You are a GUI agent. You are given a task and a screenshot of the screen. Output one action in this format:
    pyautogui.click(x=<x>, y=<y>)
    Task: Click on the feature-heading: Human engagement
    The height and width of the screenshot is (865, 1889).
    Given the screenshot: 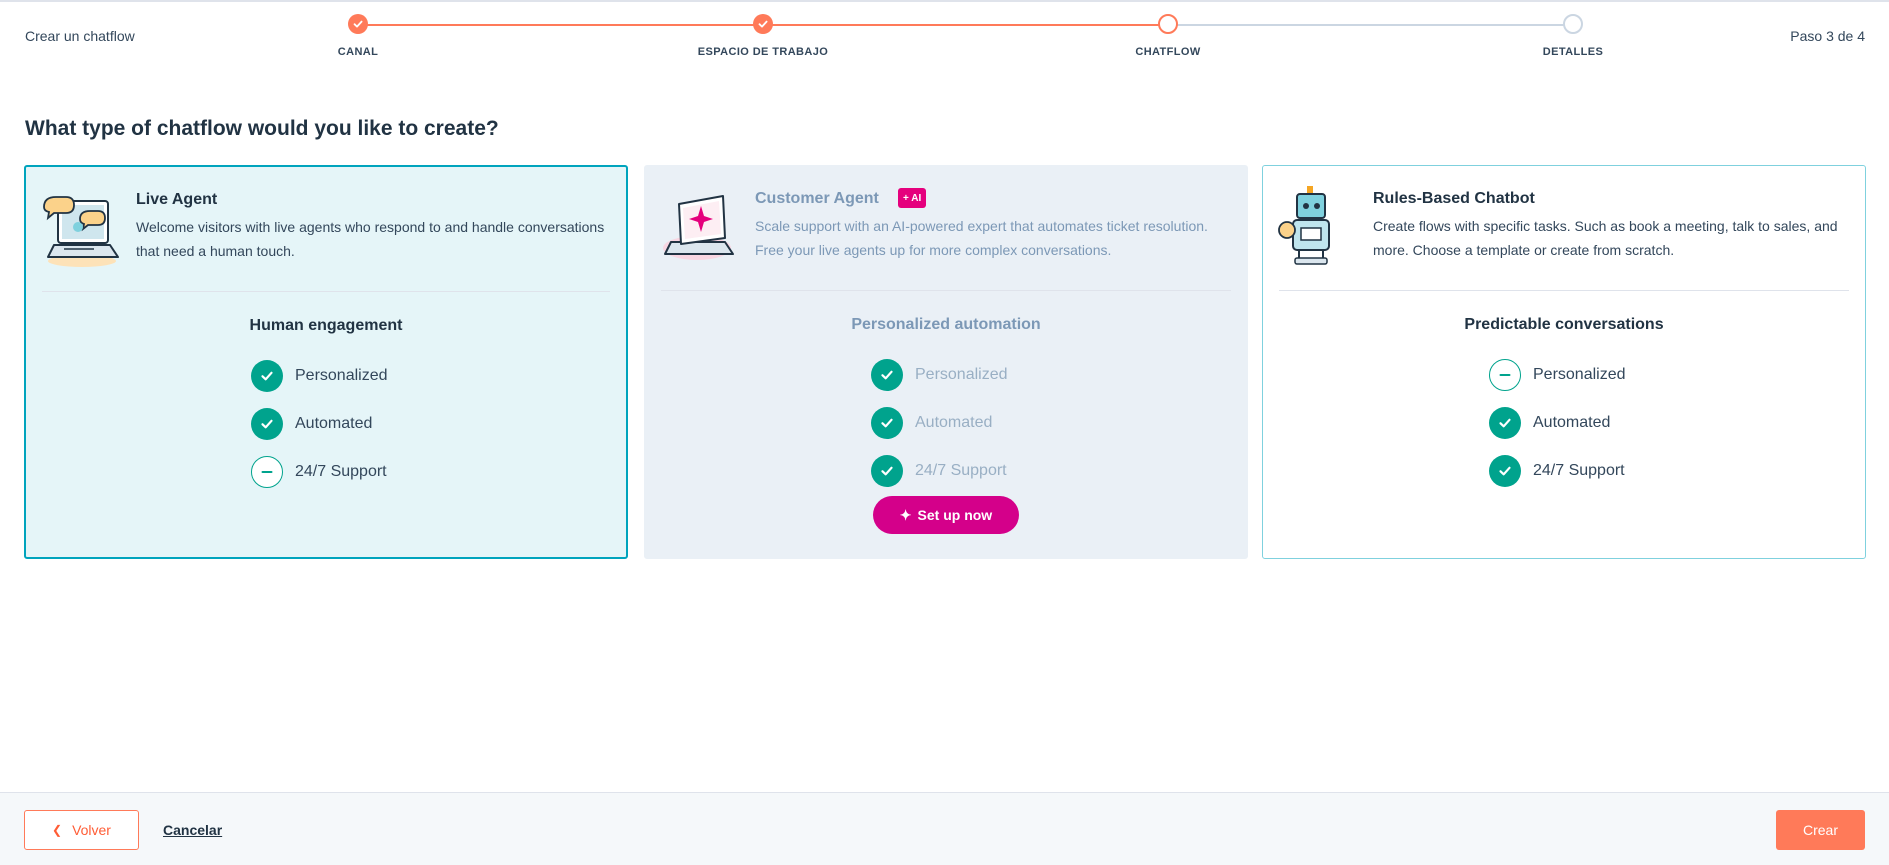 What is the action you would take?
    pyautogui.click(x=326, y=325)
    